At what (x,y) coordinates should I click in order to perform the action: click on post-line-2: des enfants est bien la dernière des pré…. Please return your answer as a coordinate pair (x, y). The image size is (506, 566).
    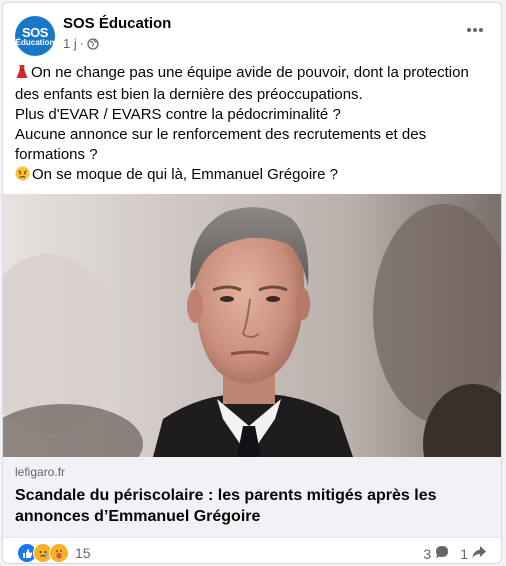
    Looking at the image, I should click on (189, 94).